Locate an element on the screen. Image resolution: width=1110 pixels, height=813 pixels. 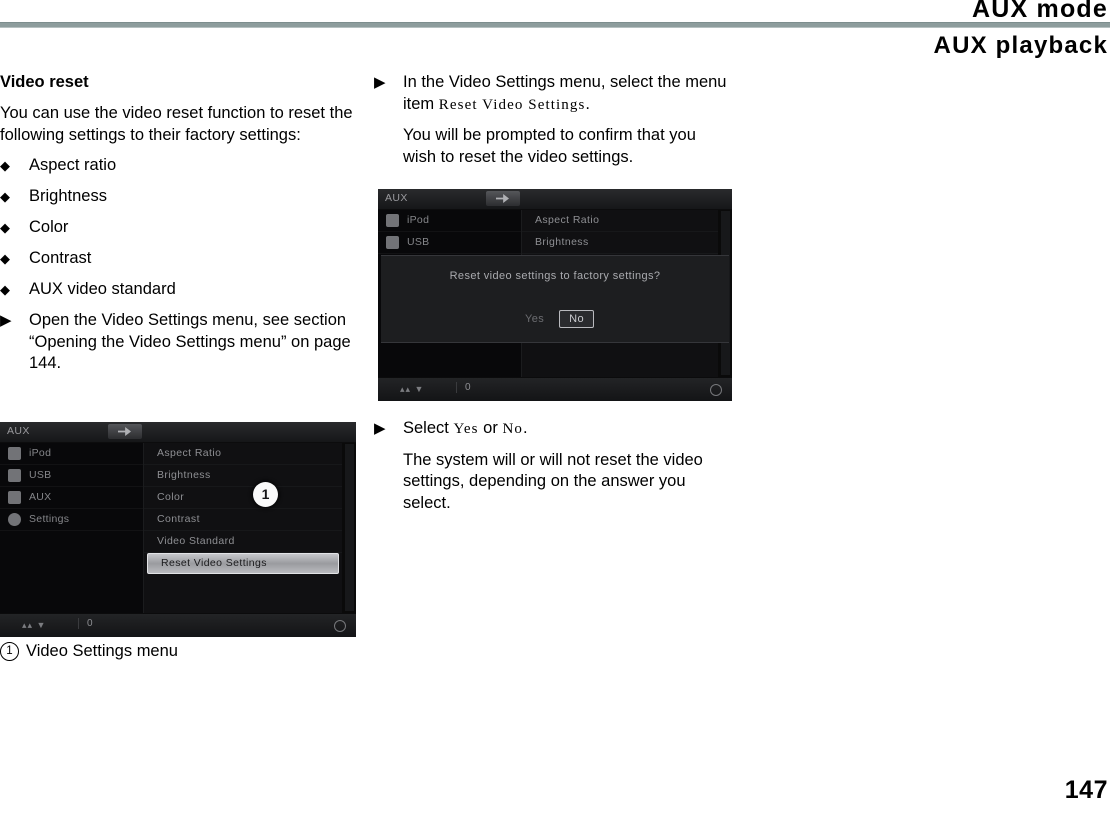
sidebar-item-label: AUX is located at coordinates (40, 497).